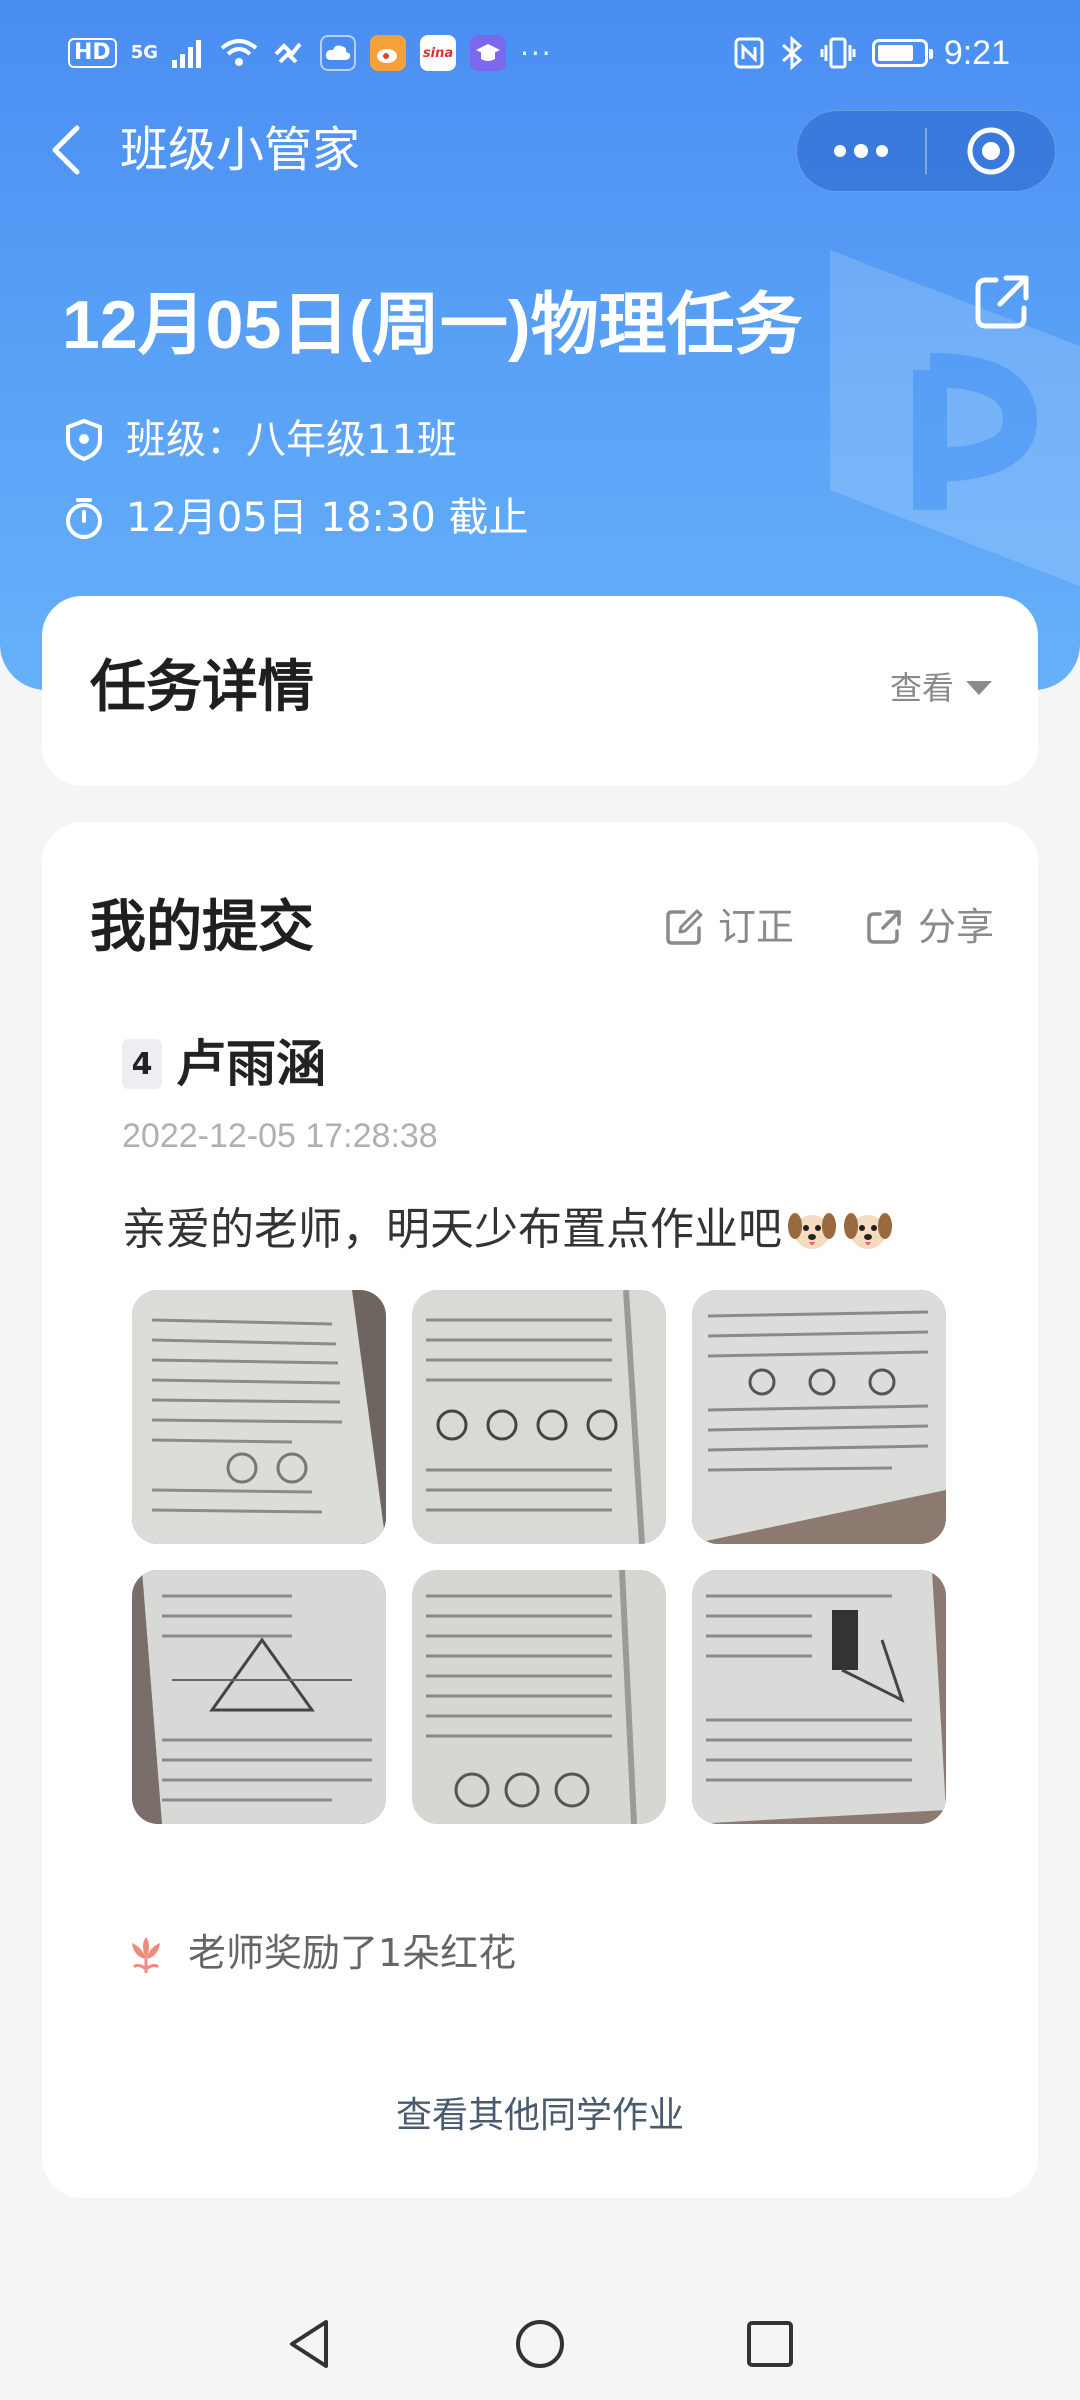 This screenshot has width=1080, height=2400. Describe the element at coordinates (144, 52) in the screenshot. I see `network-indicator: 5G` at that location.